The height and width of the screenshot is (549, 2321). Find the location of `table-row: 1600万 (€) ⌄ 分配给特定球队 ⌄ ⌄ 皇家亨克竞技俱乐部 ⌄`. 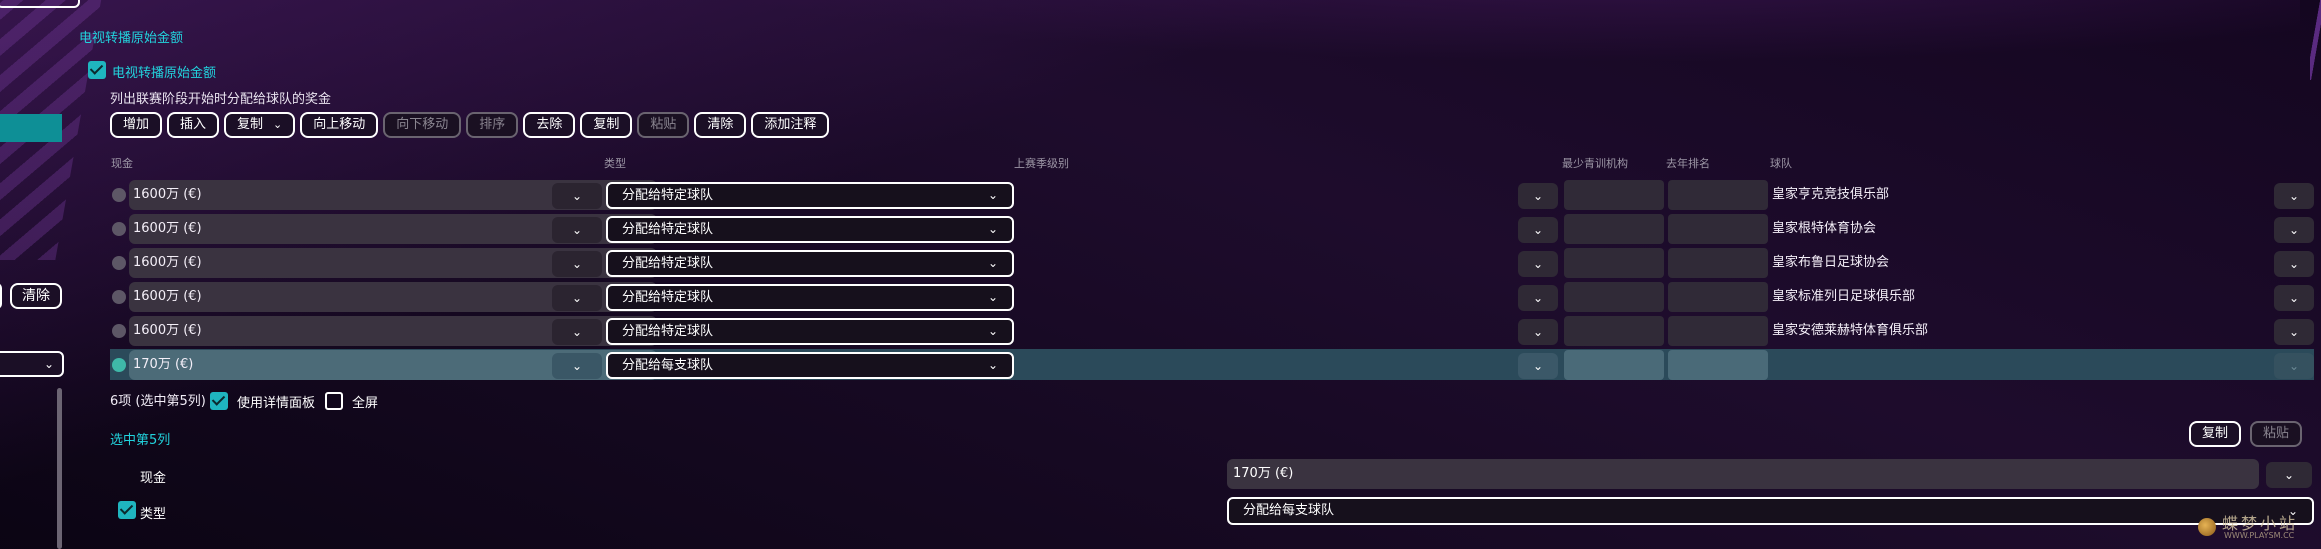

table-row: 1600万 (€) ⌄ 分配给特定球队 ⌄ ⌄ 皇家亨克竞技俱乐部 ⌄ is located at coordinates (1212, 194).